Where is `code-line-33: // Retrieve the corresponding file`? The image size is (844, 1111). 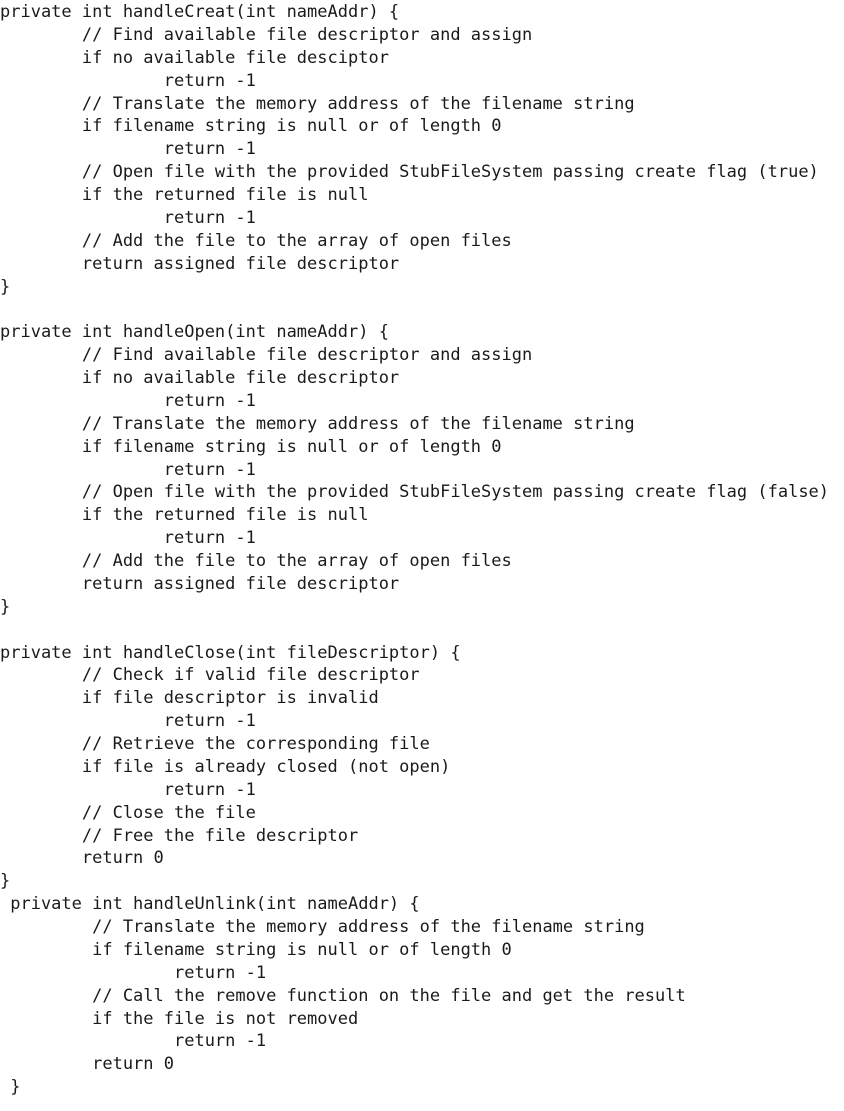 code-line-33: // Retrieve the corresponding file is located at coordinates (215, 744).